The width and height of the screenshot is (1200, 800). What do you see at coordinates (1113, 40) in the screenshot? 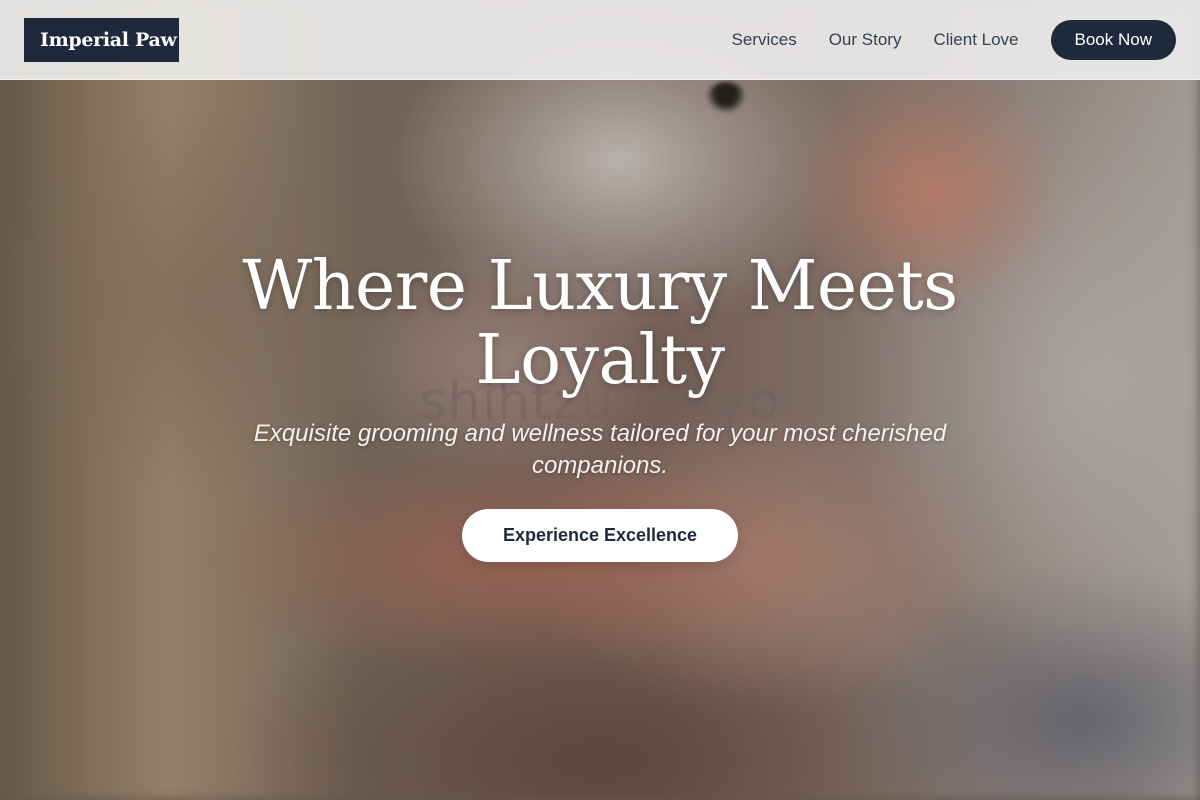
I see `book-now-button: Book Now` at bounding box center [1113, 40].